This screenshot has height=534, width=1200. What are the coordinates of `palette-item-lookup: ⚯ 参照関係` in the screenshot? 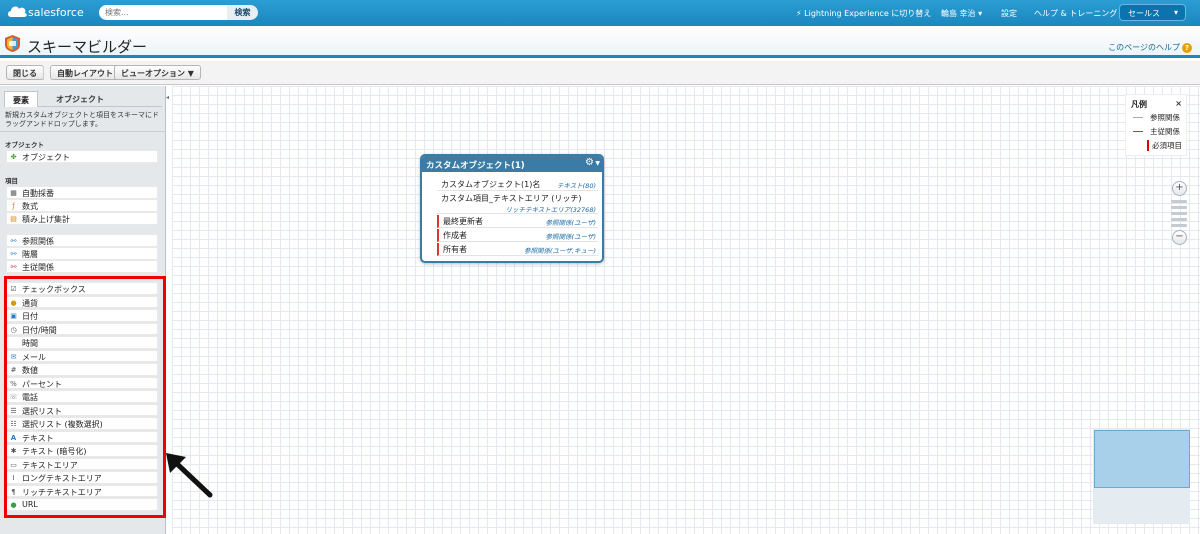 It's located at (82, 240).